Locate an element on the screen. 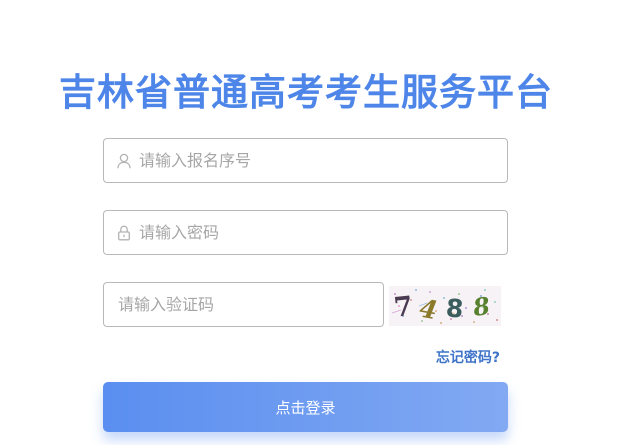  captcha-input is located at coordinates (243, 304).